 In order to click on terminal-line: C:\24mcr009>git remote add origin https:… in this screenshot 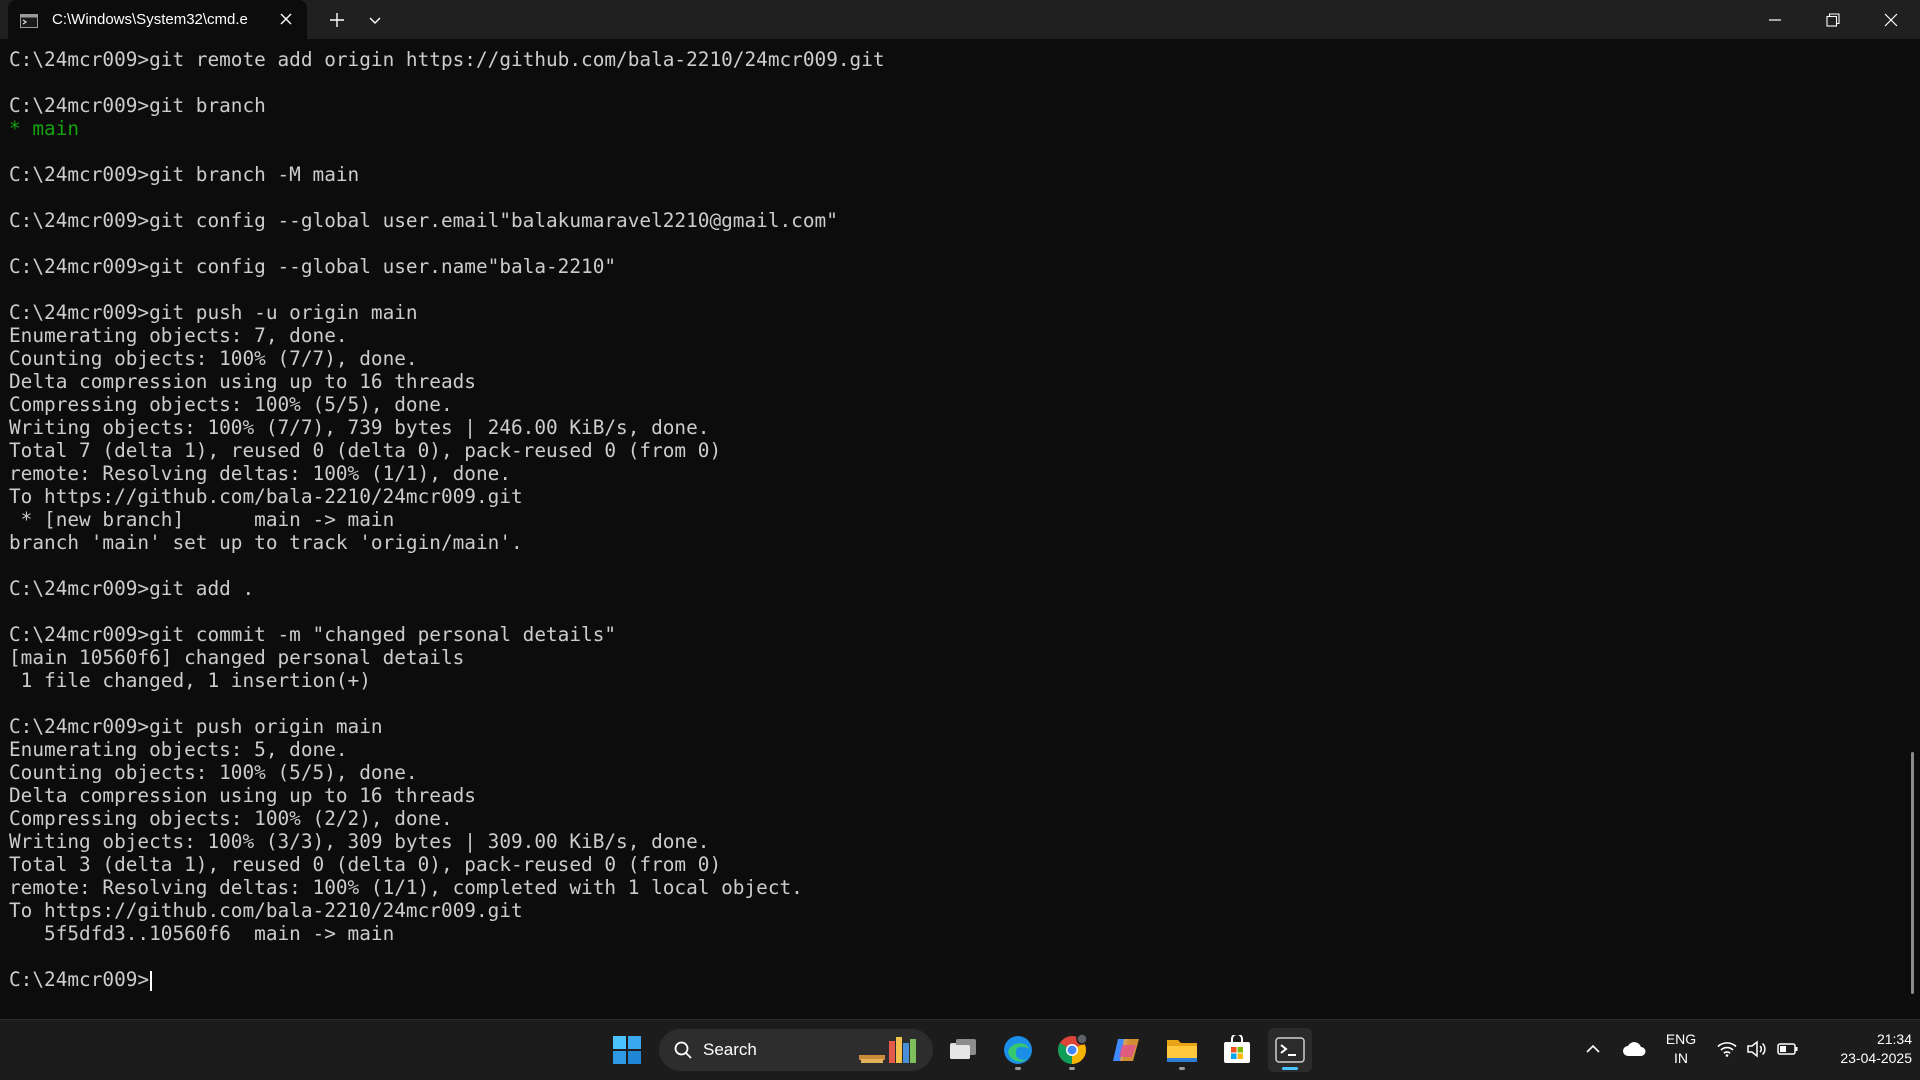, I will do `click(447, 59)`.